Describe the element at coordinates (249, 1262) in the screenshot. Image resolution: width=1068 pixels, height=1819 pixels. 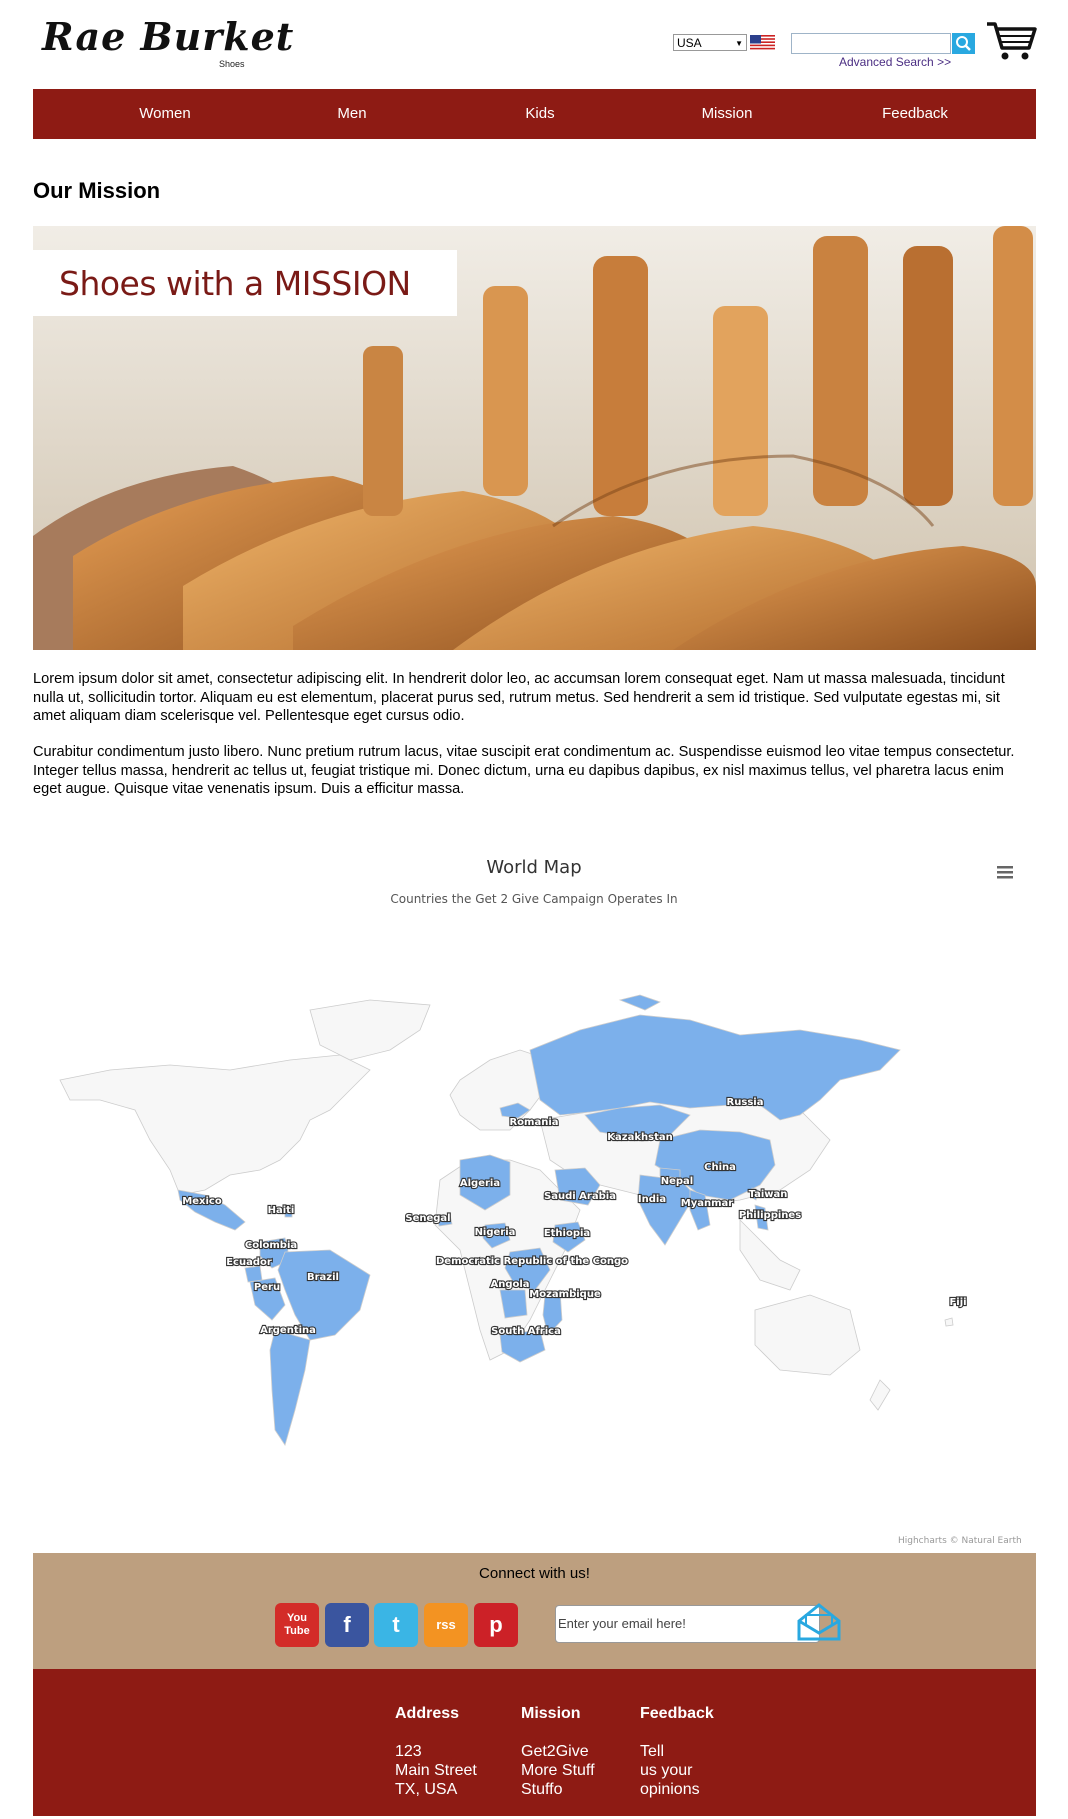
I see `label-ecuador: Ecuador` at that location.